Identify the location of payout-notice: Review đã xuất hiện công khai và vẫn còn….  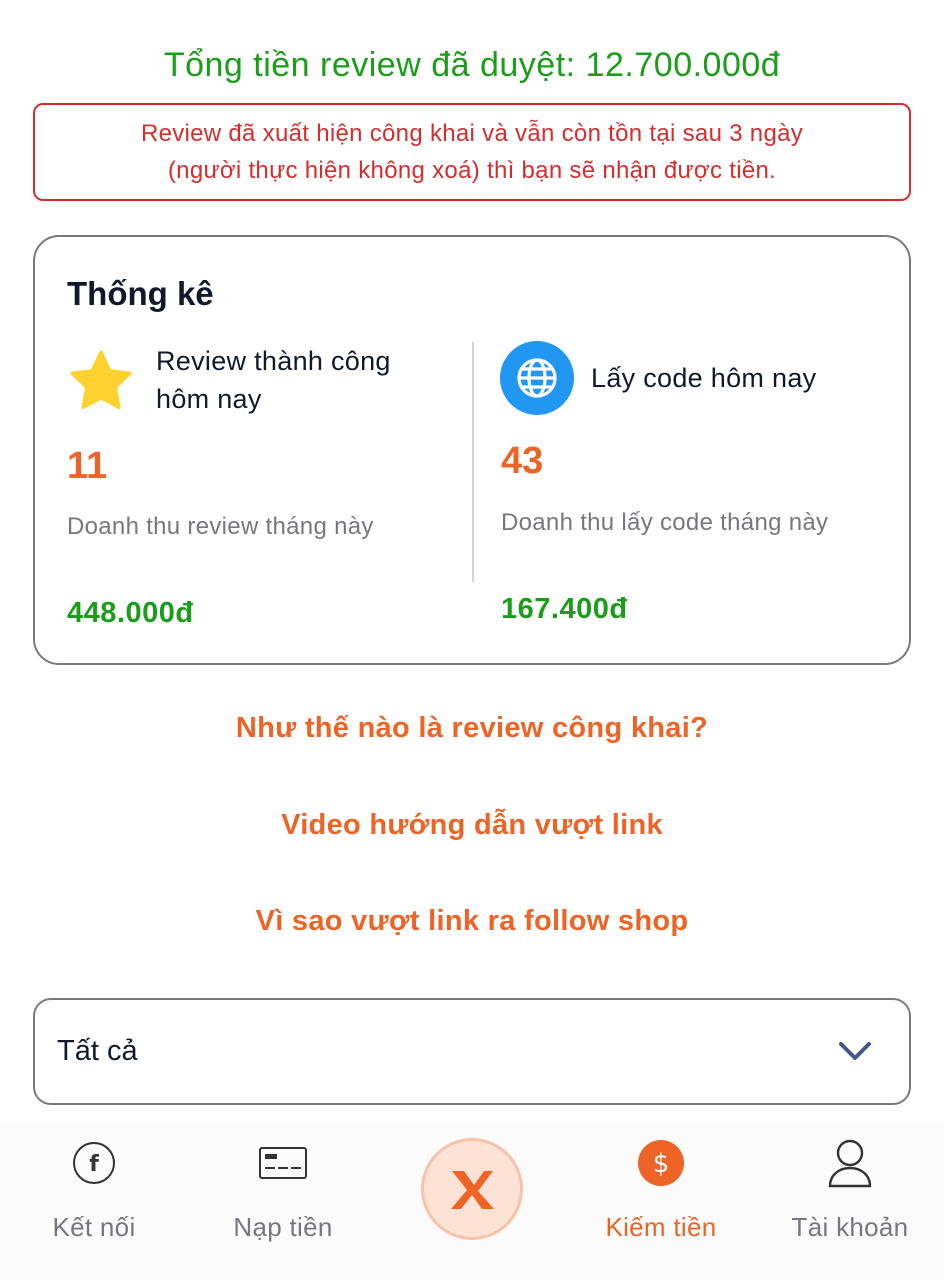
(472, 152).